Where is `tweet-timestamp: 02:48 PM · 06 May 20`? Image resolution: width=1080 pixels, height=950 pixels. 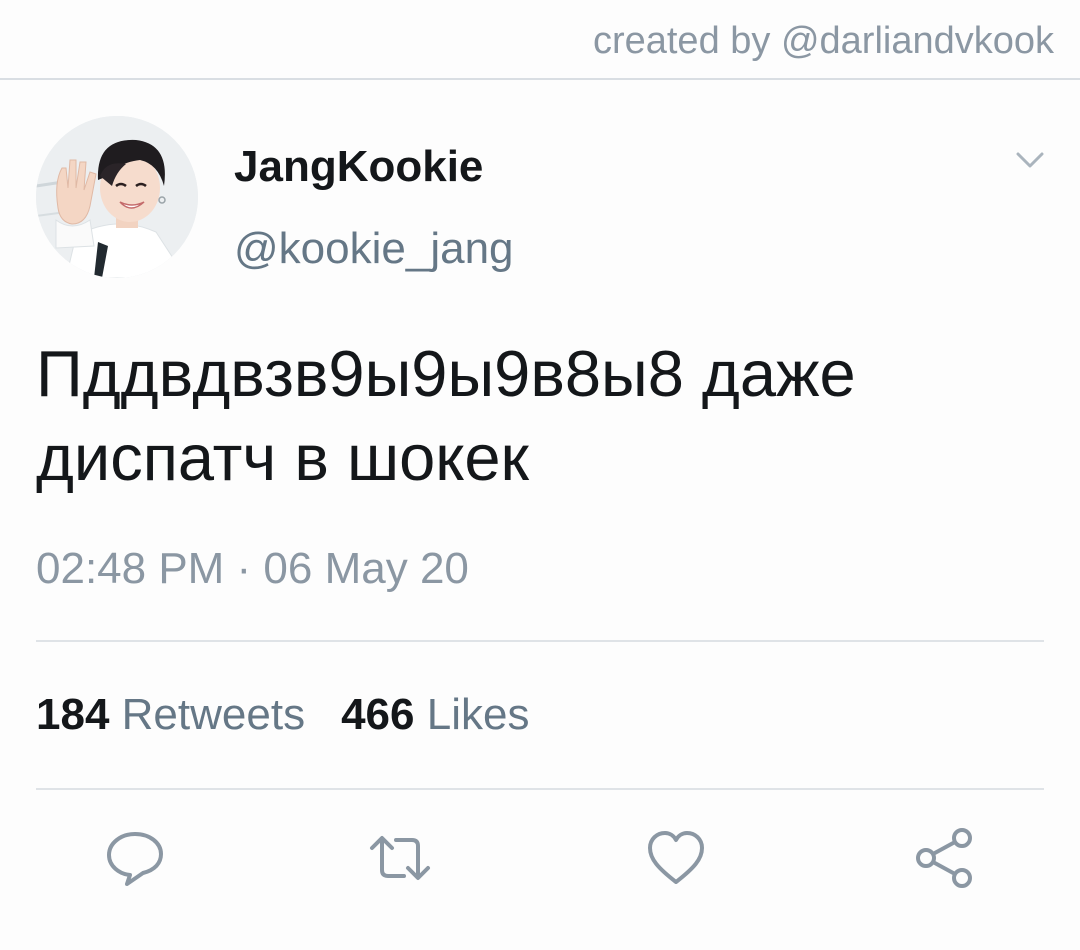 tweet-timestamp: 02:48 PM · 06 May 20 is located at coordinates (252, 569).